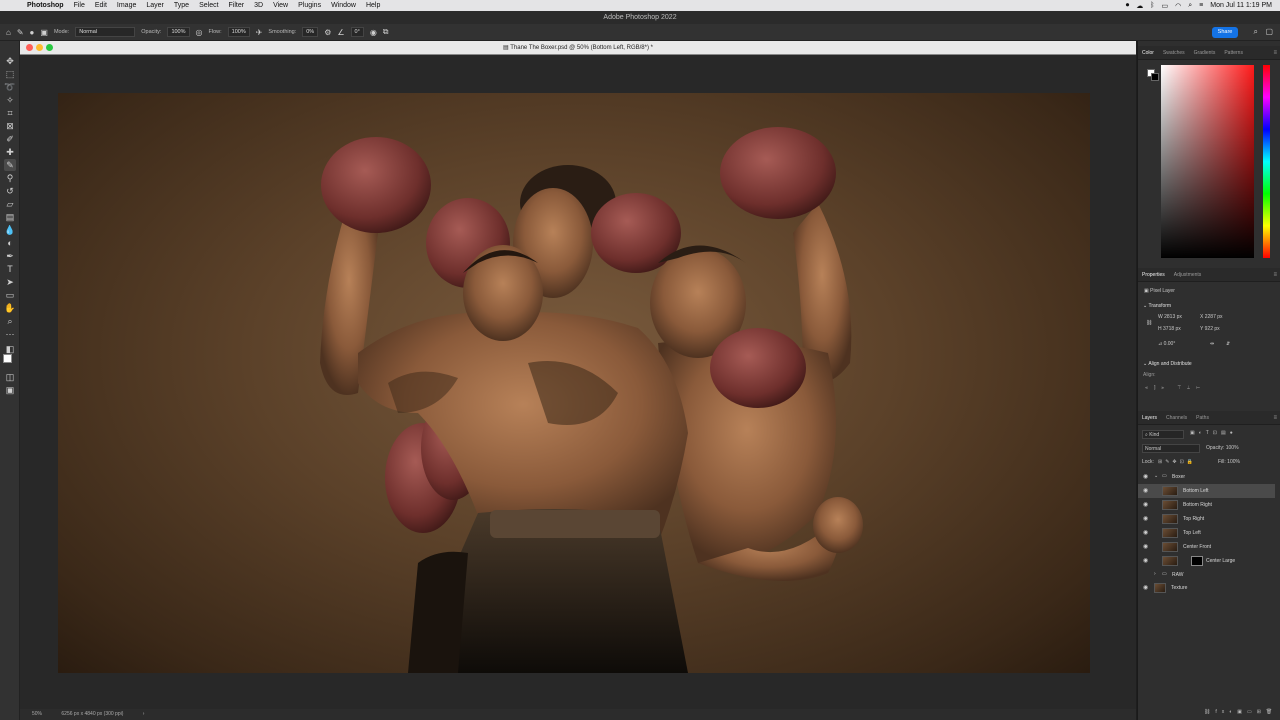  Describe the element at coordinates (1213, 433) in the screenshot. I see `layer-filter-icons: ▣◐T⊡▤●` at that location.